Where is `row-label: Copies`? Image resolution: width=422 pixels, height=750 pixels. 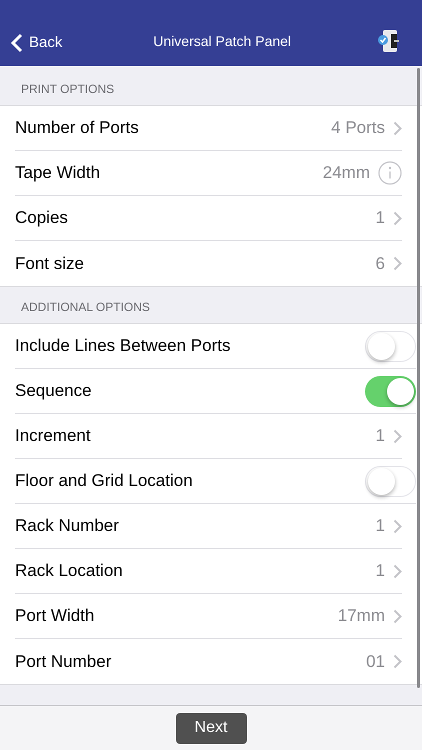
row-label: Copies is located at coordinates (42, 218).